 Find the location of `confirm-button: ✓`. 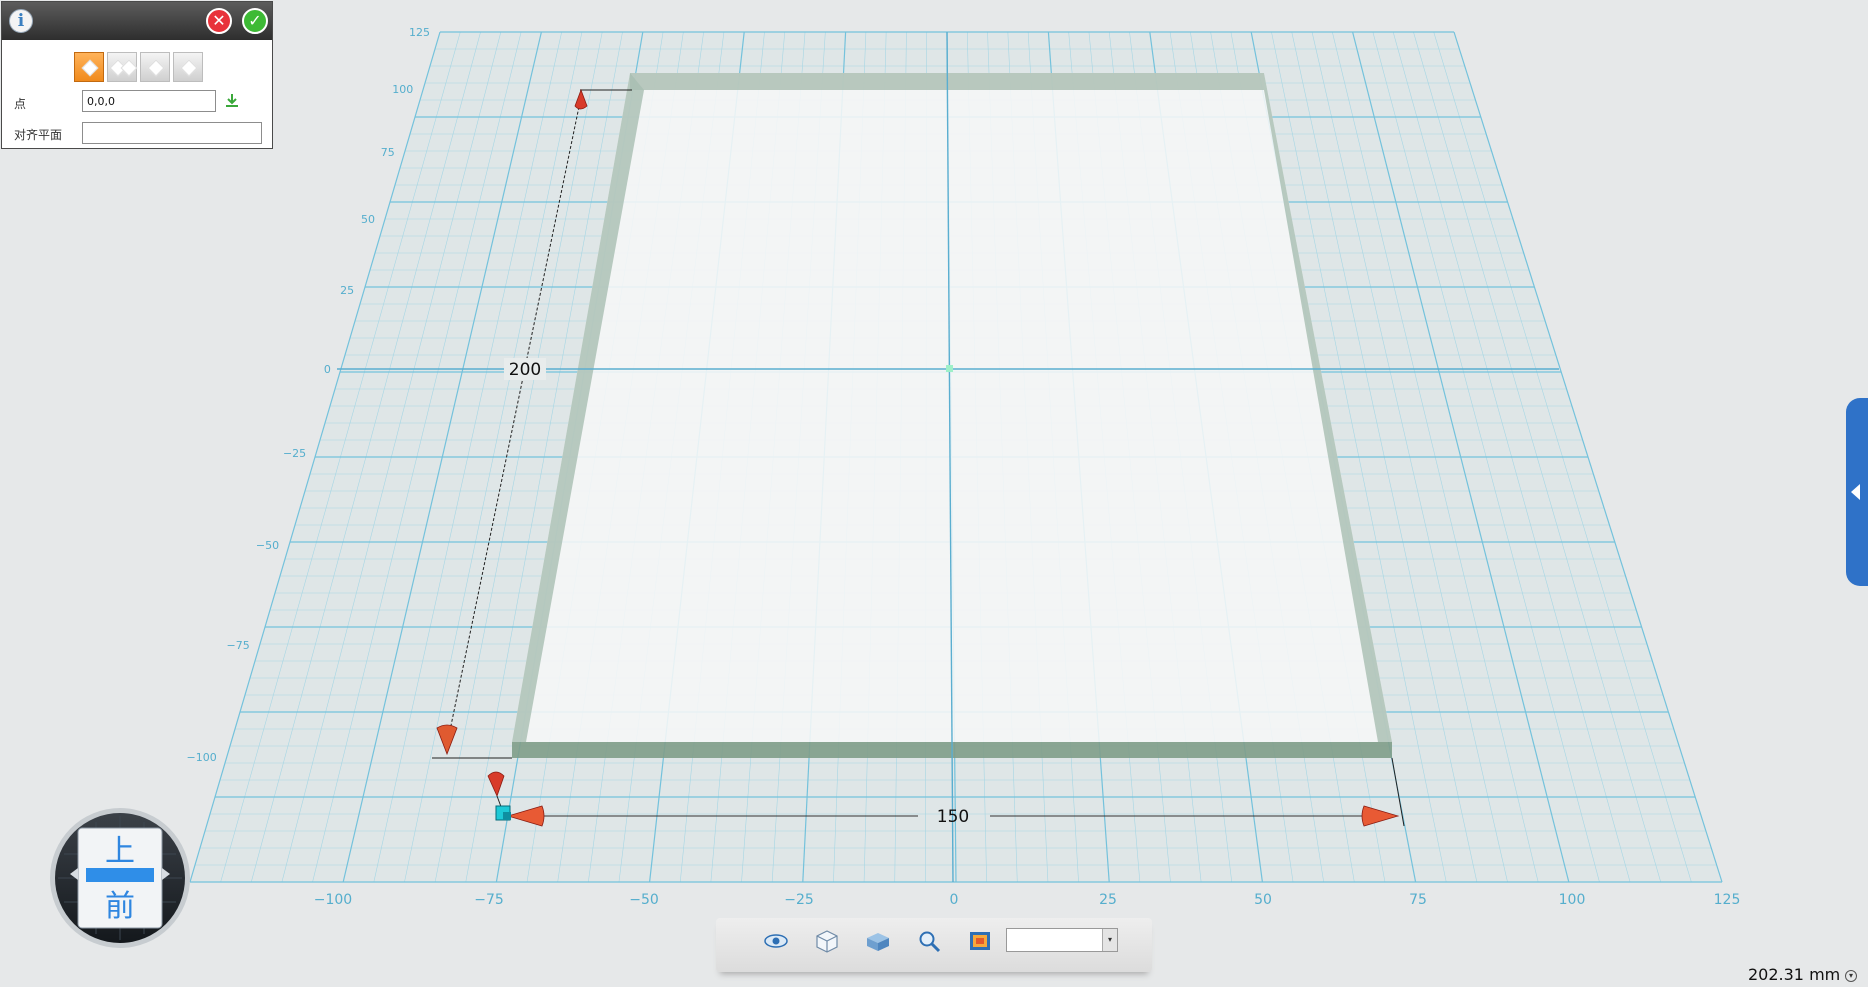

confirm-button: ✓ is located at coordinates (255, 21).